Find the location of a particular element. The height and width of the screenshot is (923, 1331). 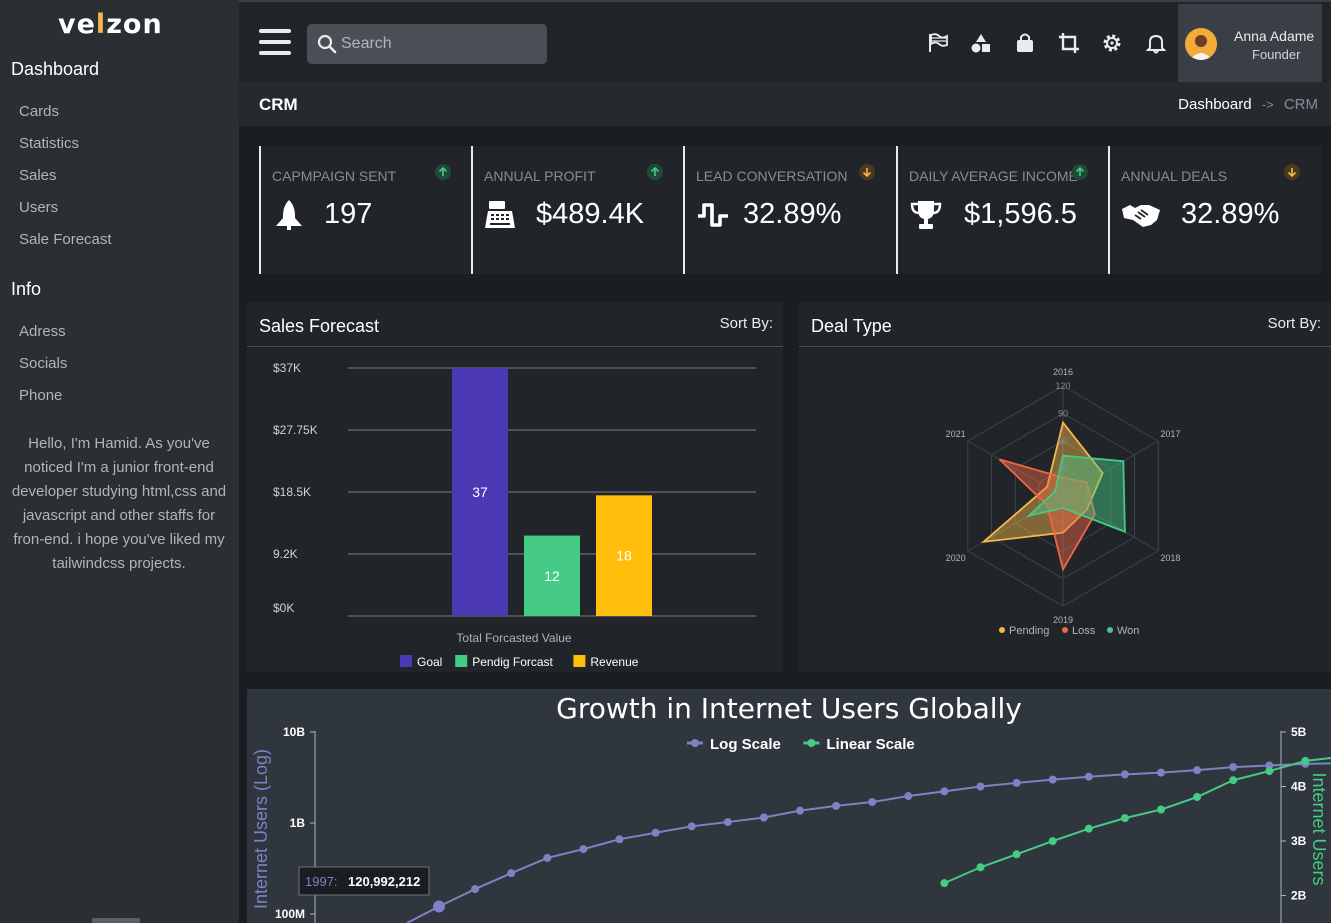

logo-text-post: zon is located at coordinates (134, 24).